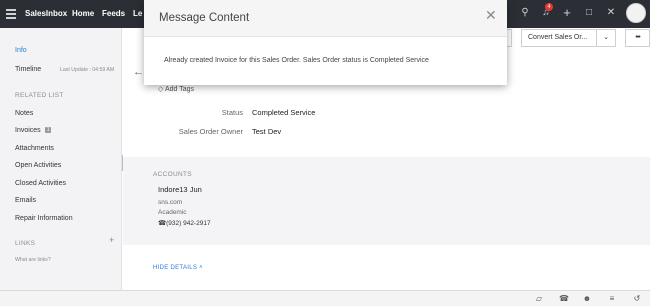  What do you see at coordinates (46, 13) in the screenshot?
I see `nav-salesinbox: SalesInbox` at bounding box center [46, 13].